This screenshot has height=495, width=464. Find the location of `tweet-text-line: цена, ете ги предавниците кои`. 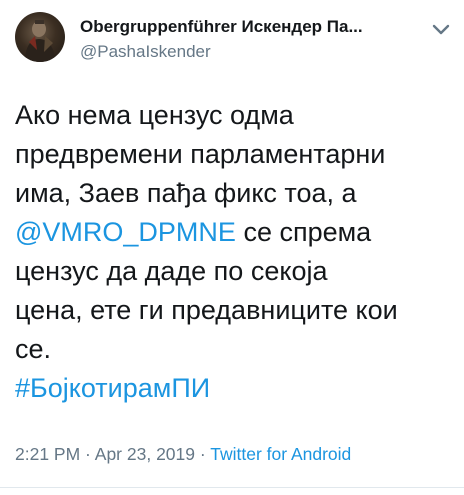

tweet-text-line: цена, ете ги предавниците кои is located at coordinates (206, 310).